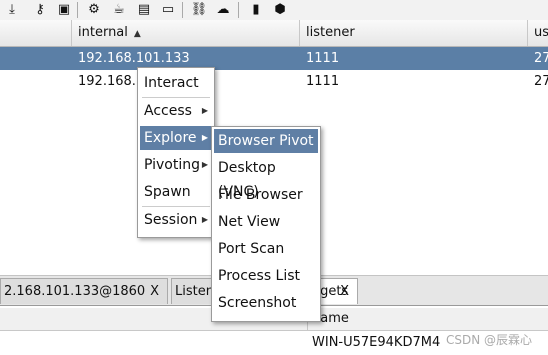 The height and width of the screenshot is (355, 548). I want to click on sort-ascending-icon: ▲, so click(137, 34).